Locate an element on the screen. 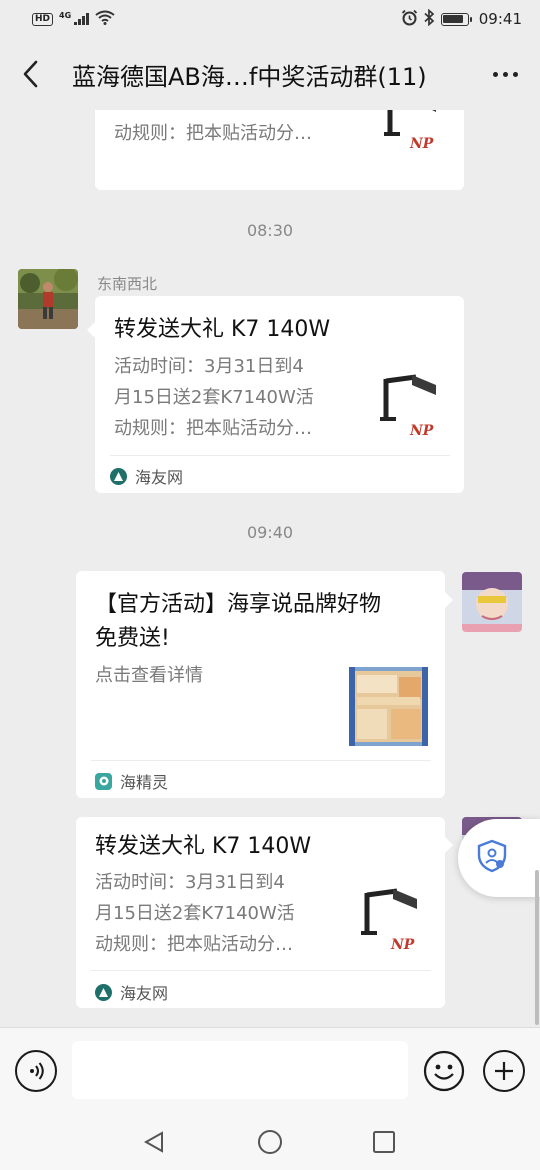 This screenshot has height=1170, width=540. input-bar is located at coordinates (270, 1070).